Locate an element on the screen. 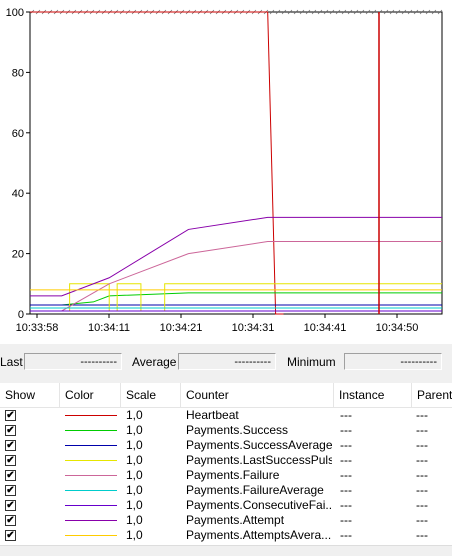 The image size is (452, 556). average-label: Average is located at coordinates (154, 362).